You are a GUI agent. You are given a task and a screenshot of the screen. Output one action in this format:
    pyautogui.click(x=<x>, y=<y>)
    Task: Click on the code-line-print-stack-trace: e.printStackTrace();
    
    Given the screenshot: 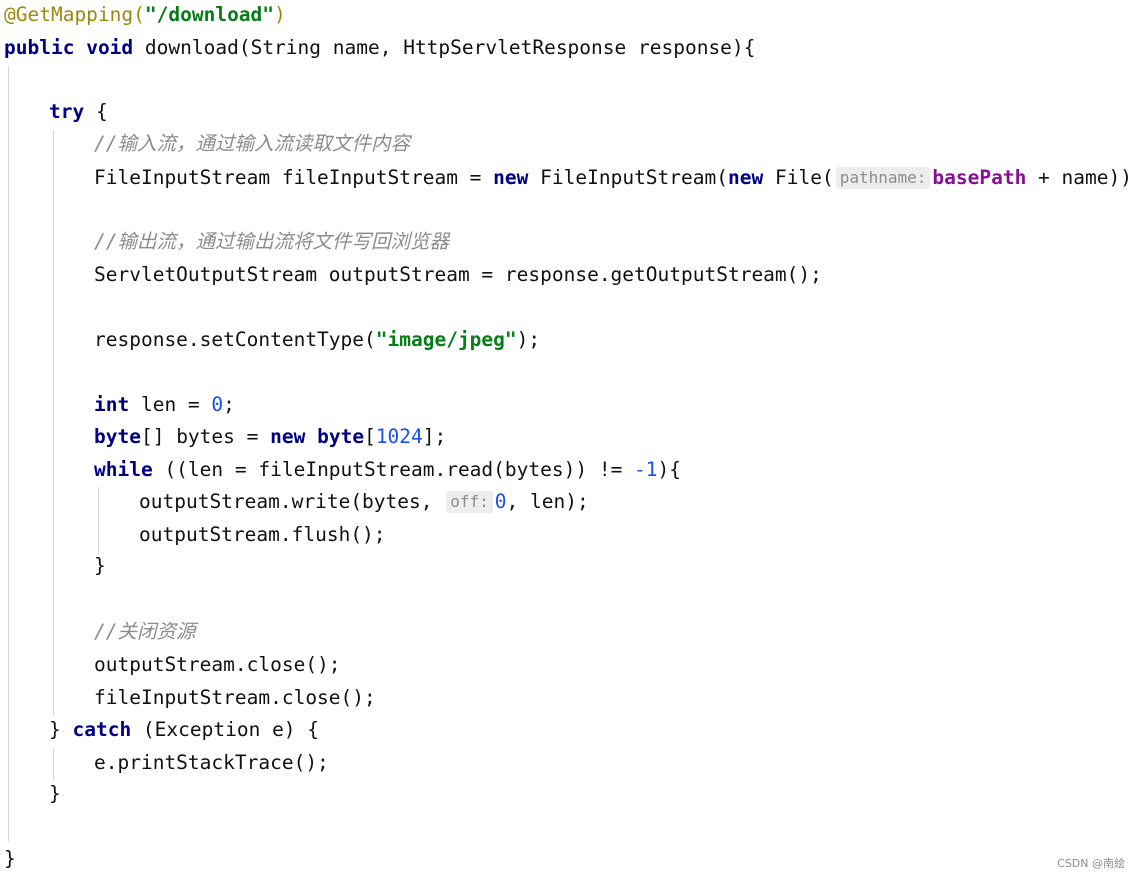 What is the action you would take?
    pyautogui.click(x=211, y=763)
    